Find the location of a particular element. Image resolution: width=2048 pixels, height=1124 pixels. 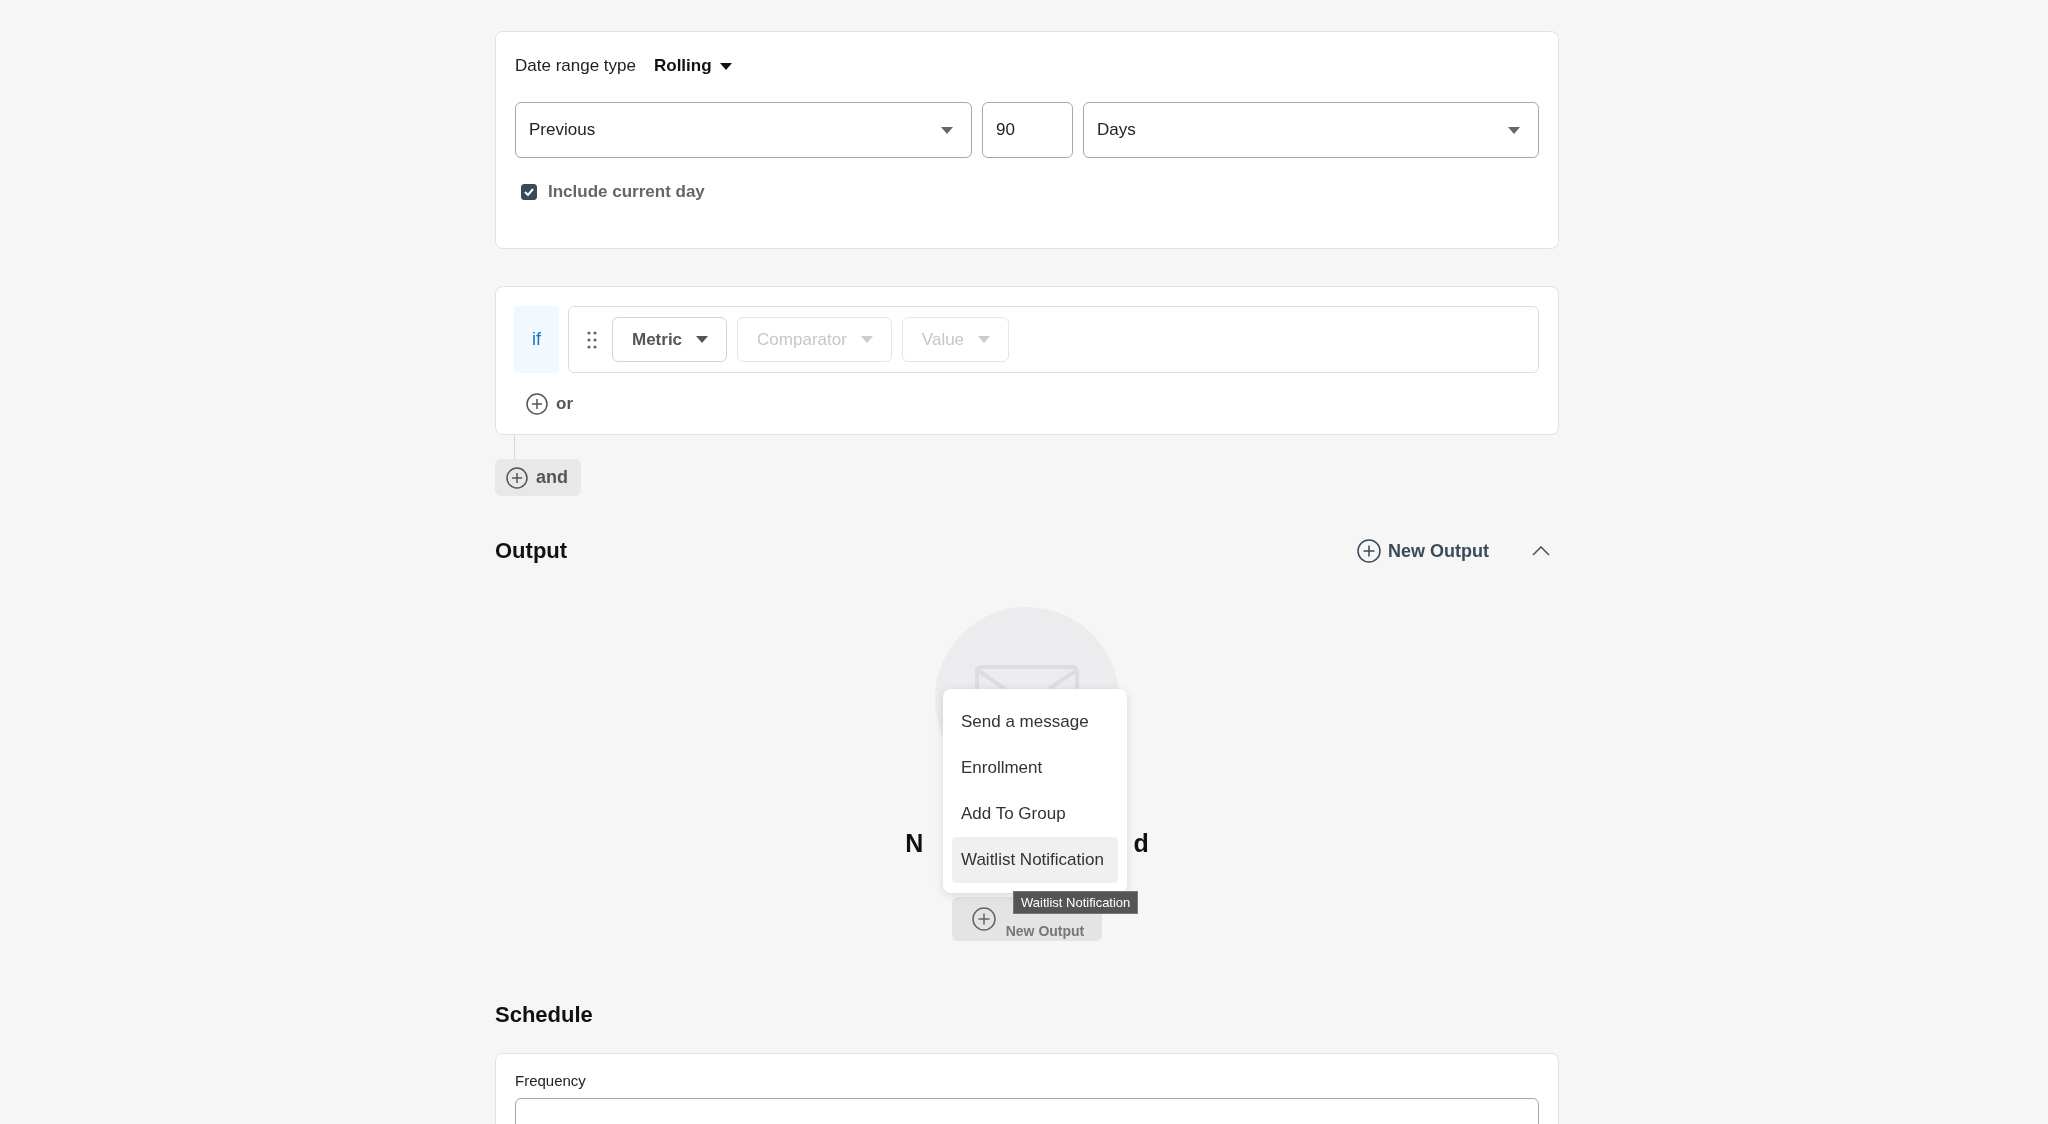

unit-select: Days is located at coordinates (1311, 130).